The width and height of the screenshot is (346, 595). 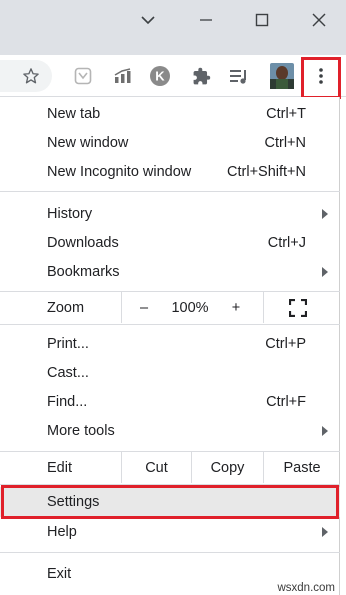 What do you see at coordinates (170, 213) in the screenshot?
I see `menu-item-history: History` at bounding box center [170, 213].